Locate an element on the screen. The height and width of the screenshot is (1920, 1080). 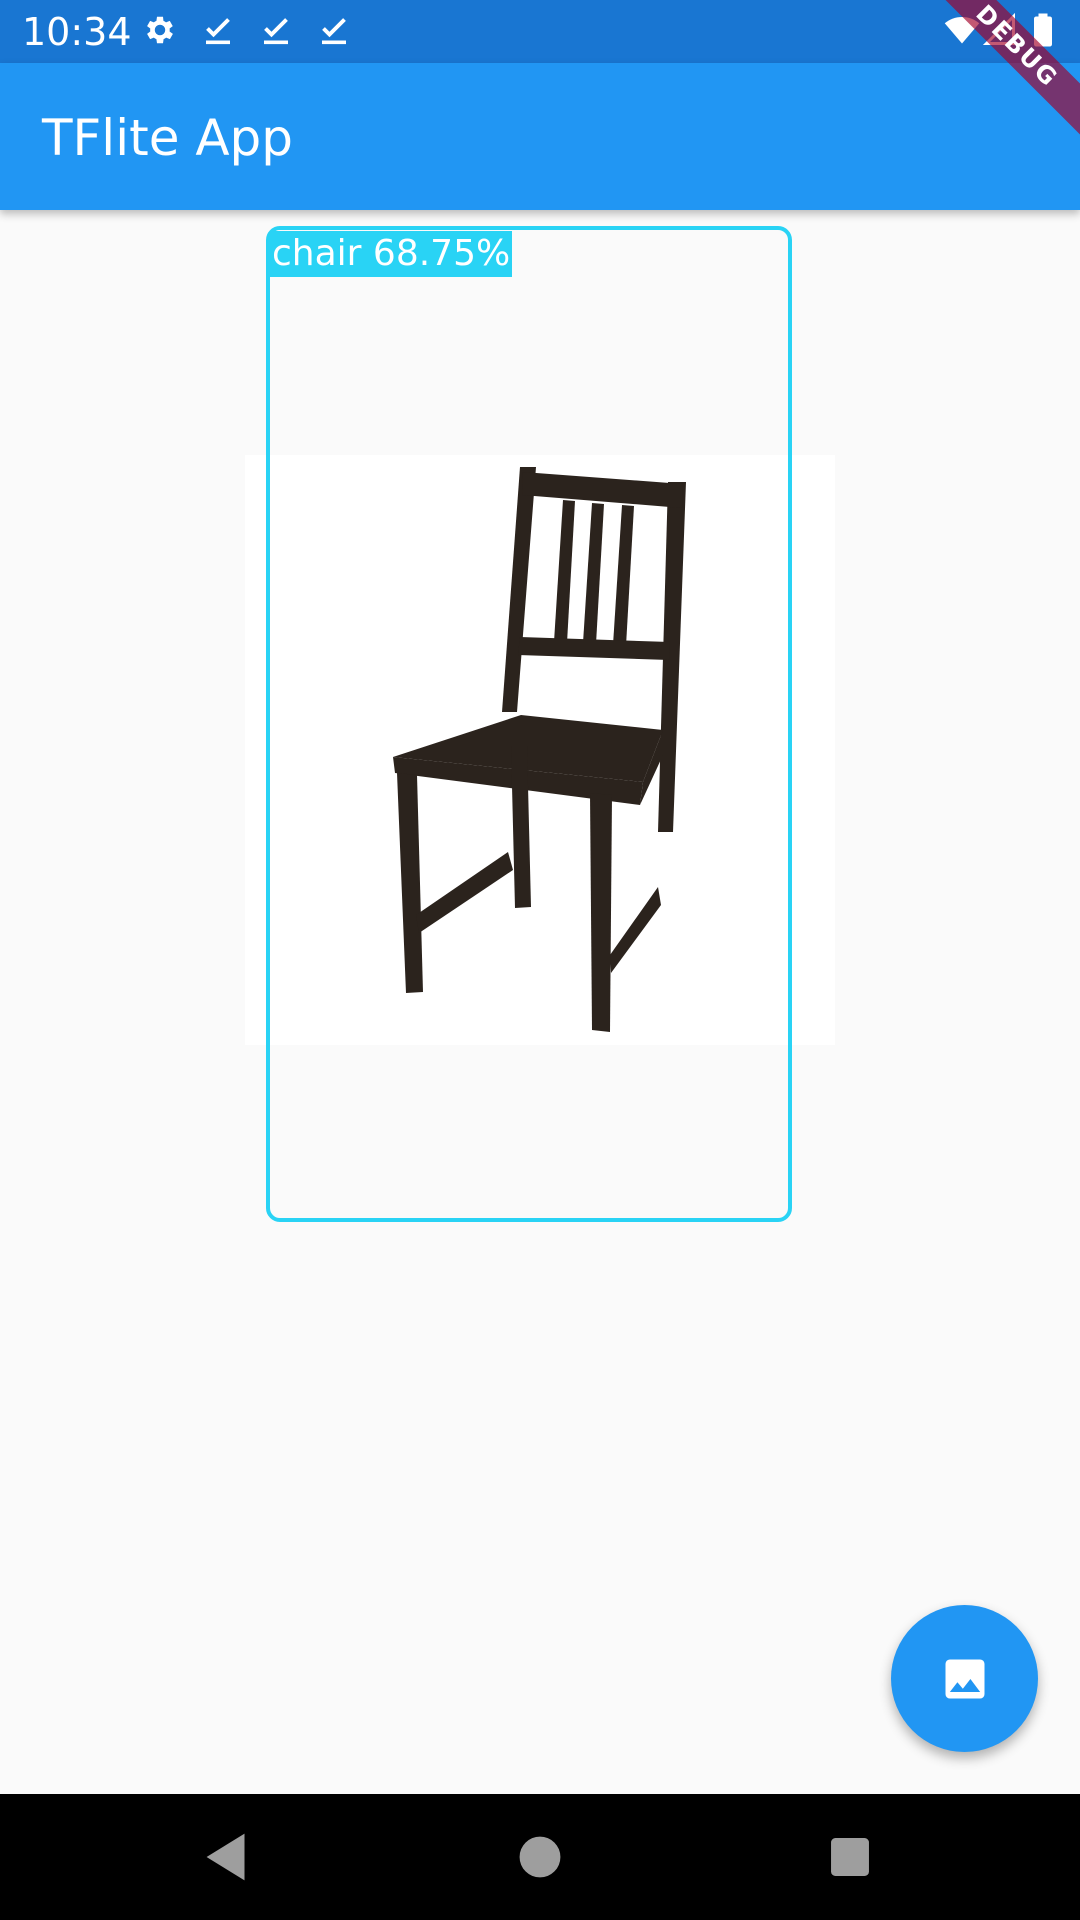
gear-icon is located at coordinates (160, 30).